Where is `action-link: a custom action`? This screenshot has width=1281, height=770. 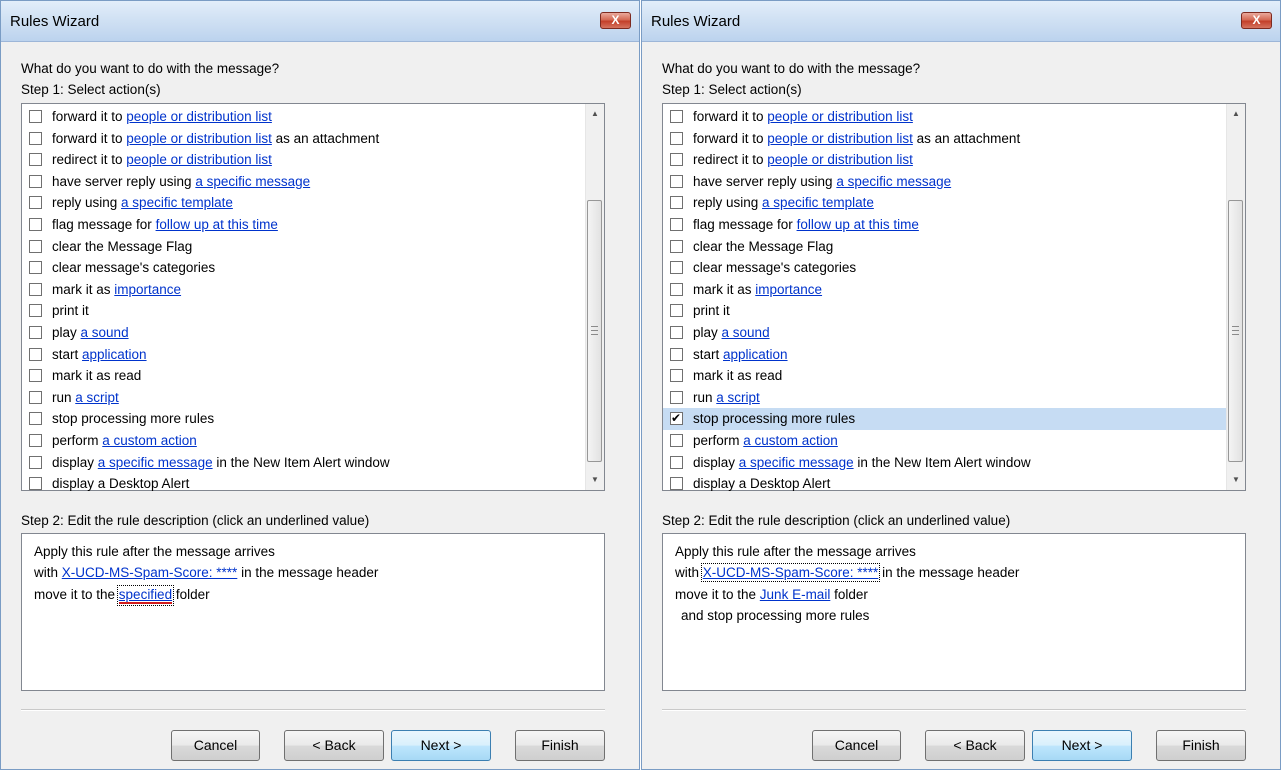
action-link: a custom action is located at coordinates (790, 440).